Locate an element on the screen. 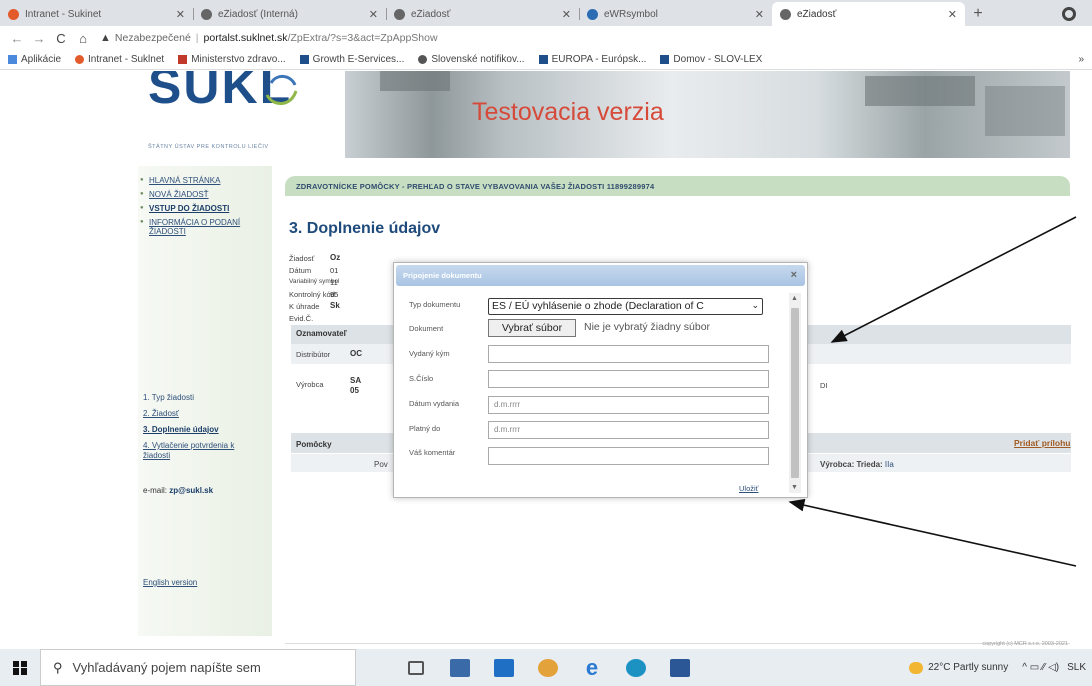 This screenshot has width=1092, height=686. bookmark-intranet: Intranet - Suklnet is located at coordinates (119, 59).